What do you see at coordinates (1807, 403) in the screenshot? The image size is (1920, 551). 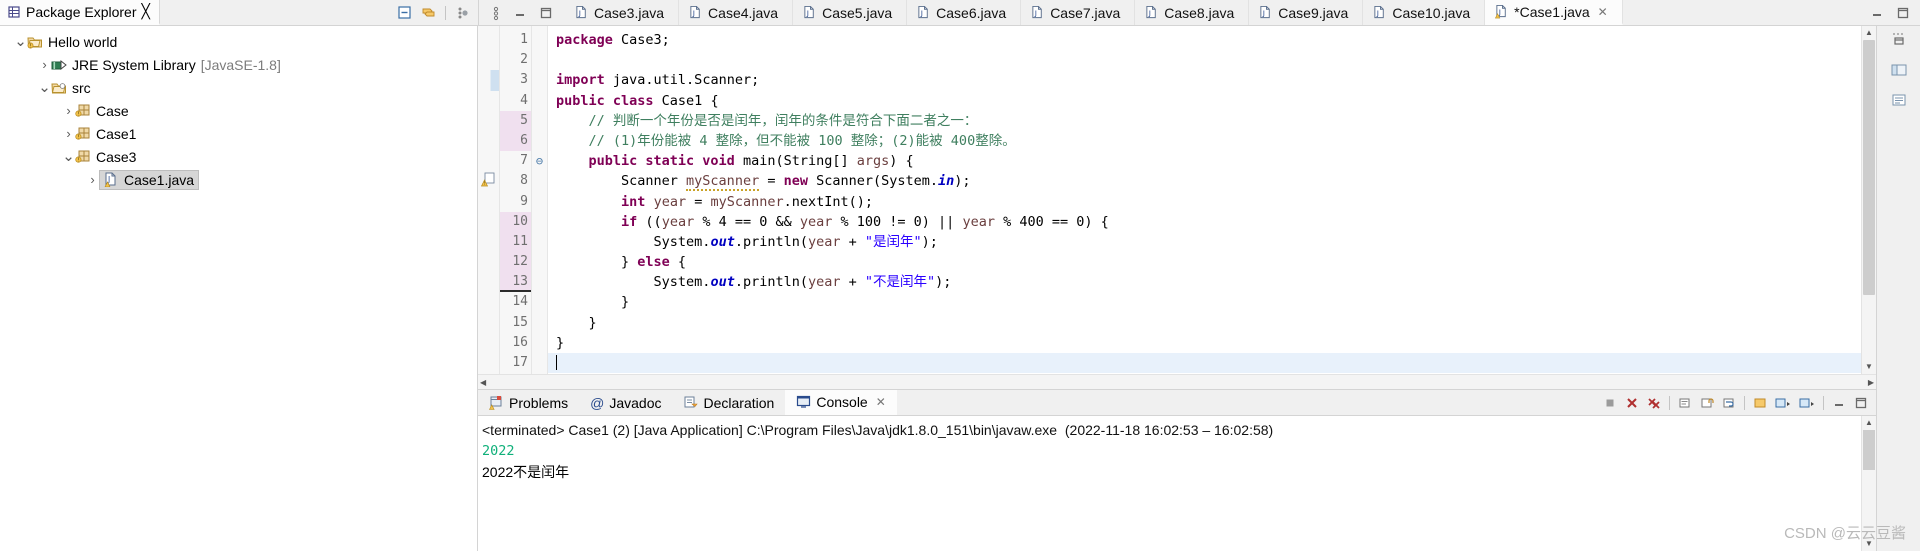 I see `open-console-icon` at bounding box center [1807, 403].